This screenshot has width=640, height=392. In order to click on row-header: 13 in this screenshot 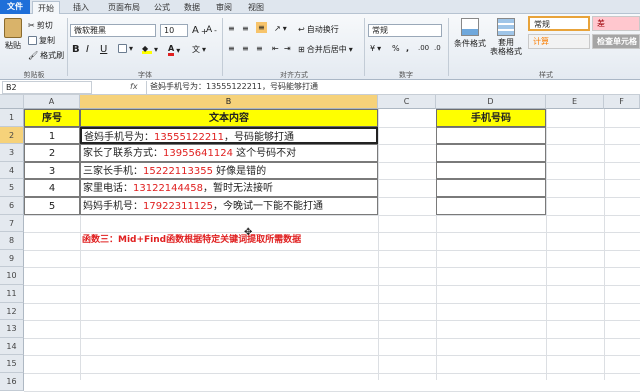, I will do `click(12, 329)`.